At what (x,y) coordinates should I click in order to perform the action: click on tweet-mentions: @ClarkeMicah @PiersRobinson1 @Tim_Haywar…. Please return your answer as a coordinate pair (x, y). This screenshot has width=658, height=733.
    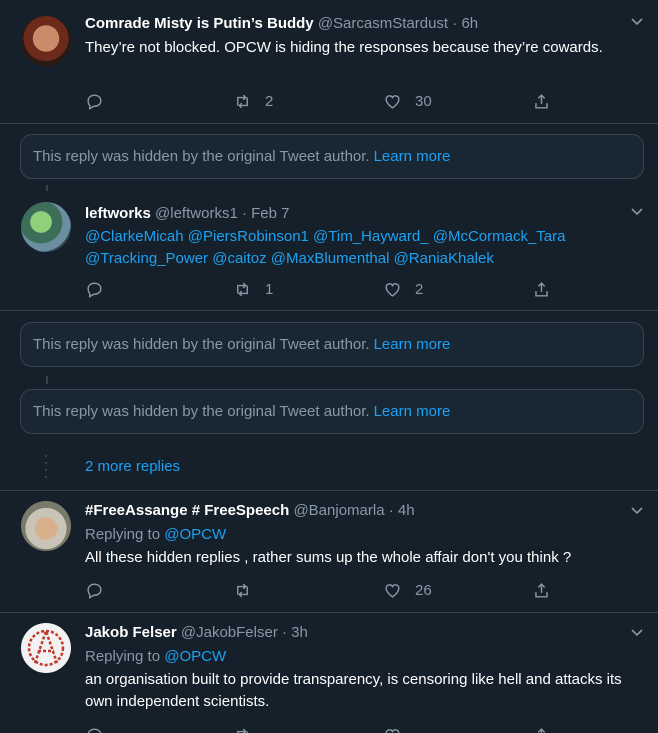
    Looking at the image, I should click on (356, 237).